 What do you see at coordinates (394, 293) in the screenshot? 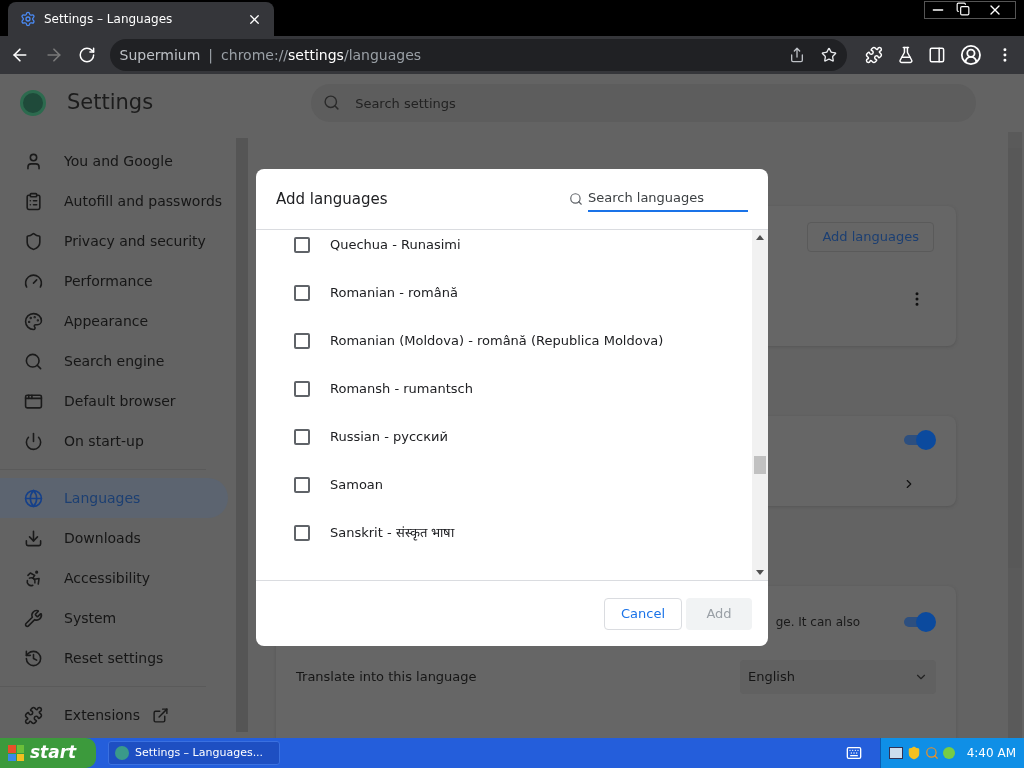
I see `language-label: Romanian - română` at bounding box center [394, 293].